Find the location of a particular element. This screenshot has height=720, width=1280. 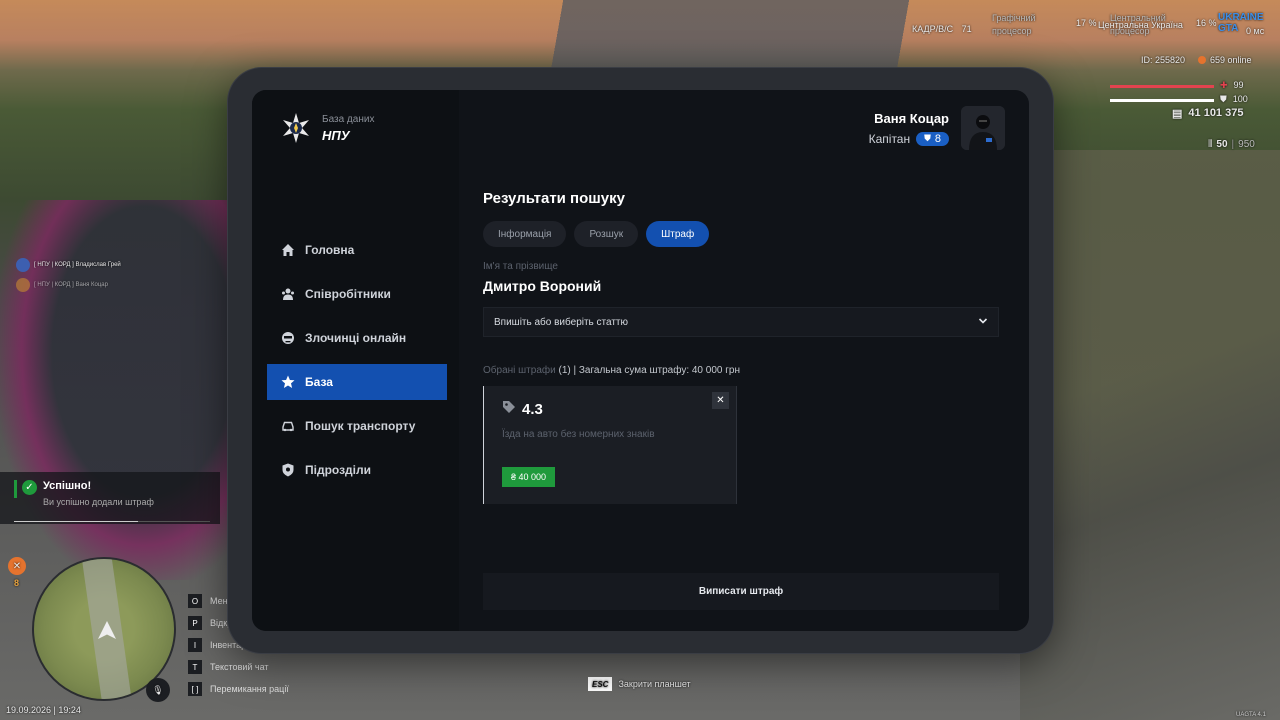

key-label: Текстовий чат is located at coordinates (239, 667).